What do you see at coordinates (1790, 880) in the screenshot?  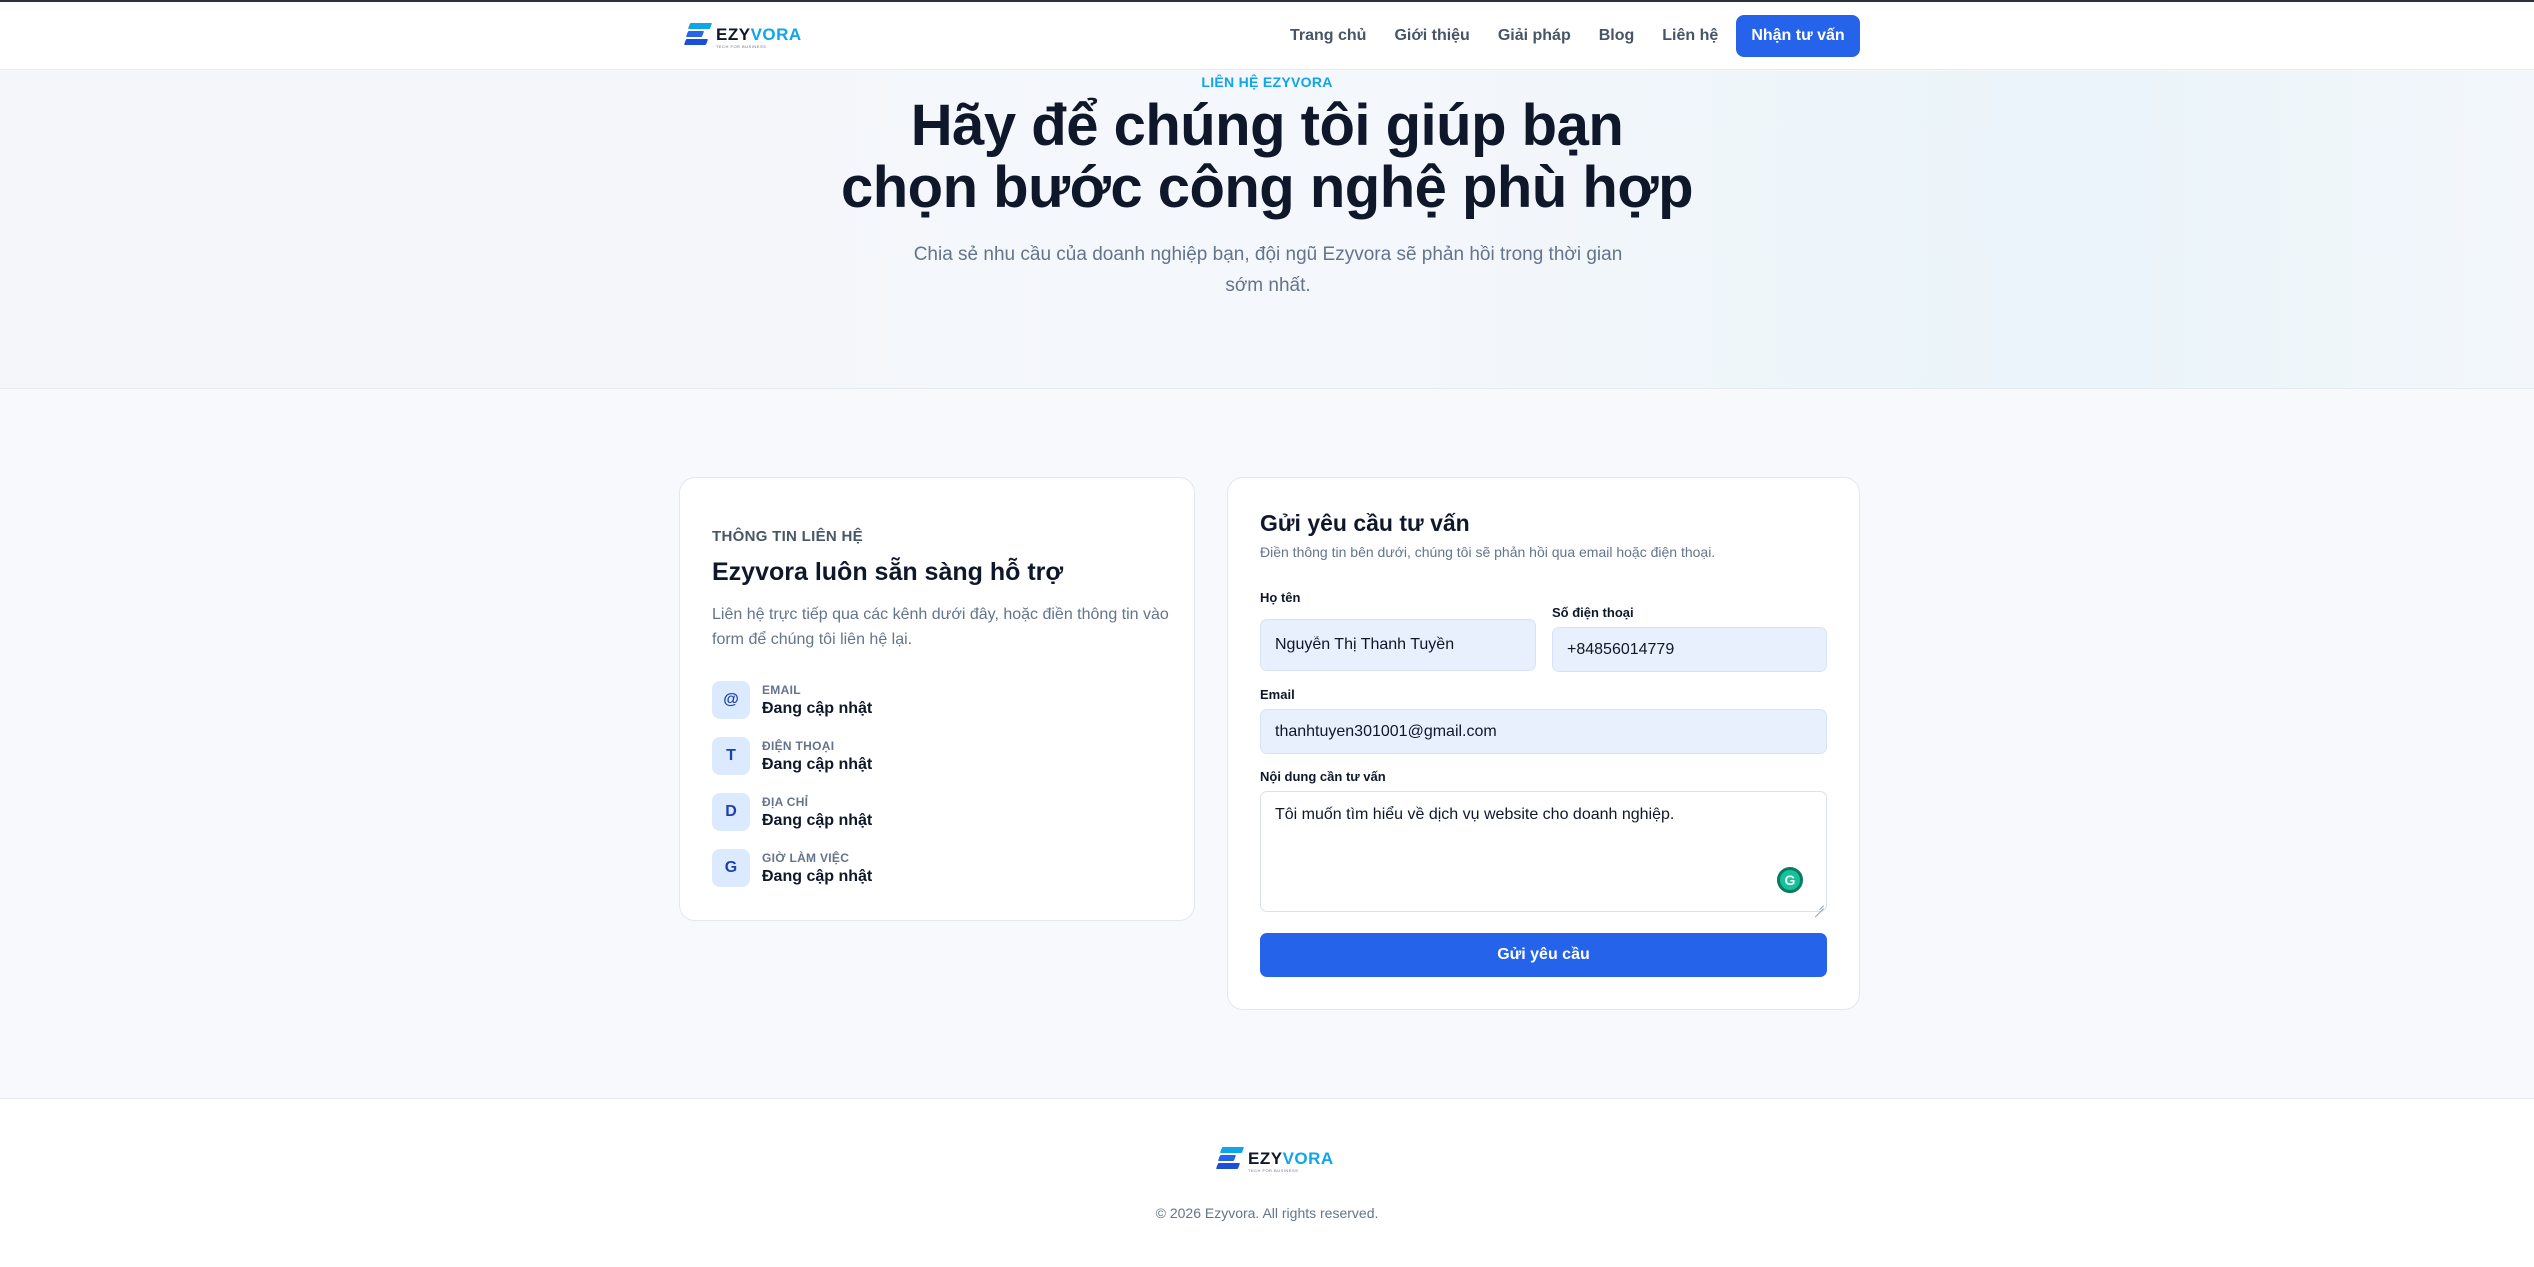 I see `grammarly-icon: G` at bounding box center [1790, 880].